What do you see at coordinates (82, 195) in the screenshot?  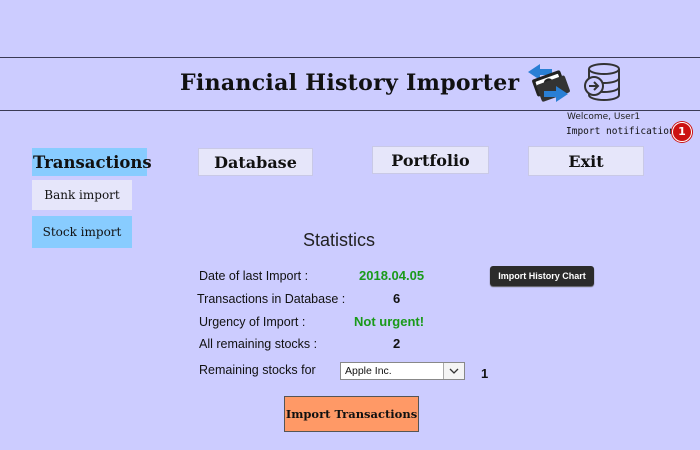 I see `bank-import-button: Bank import` at bounding box center [82, 195].